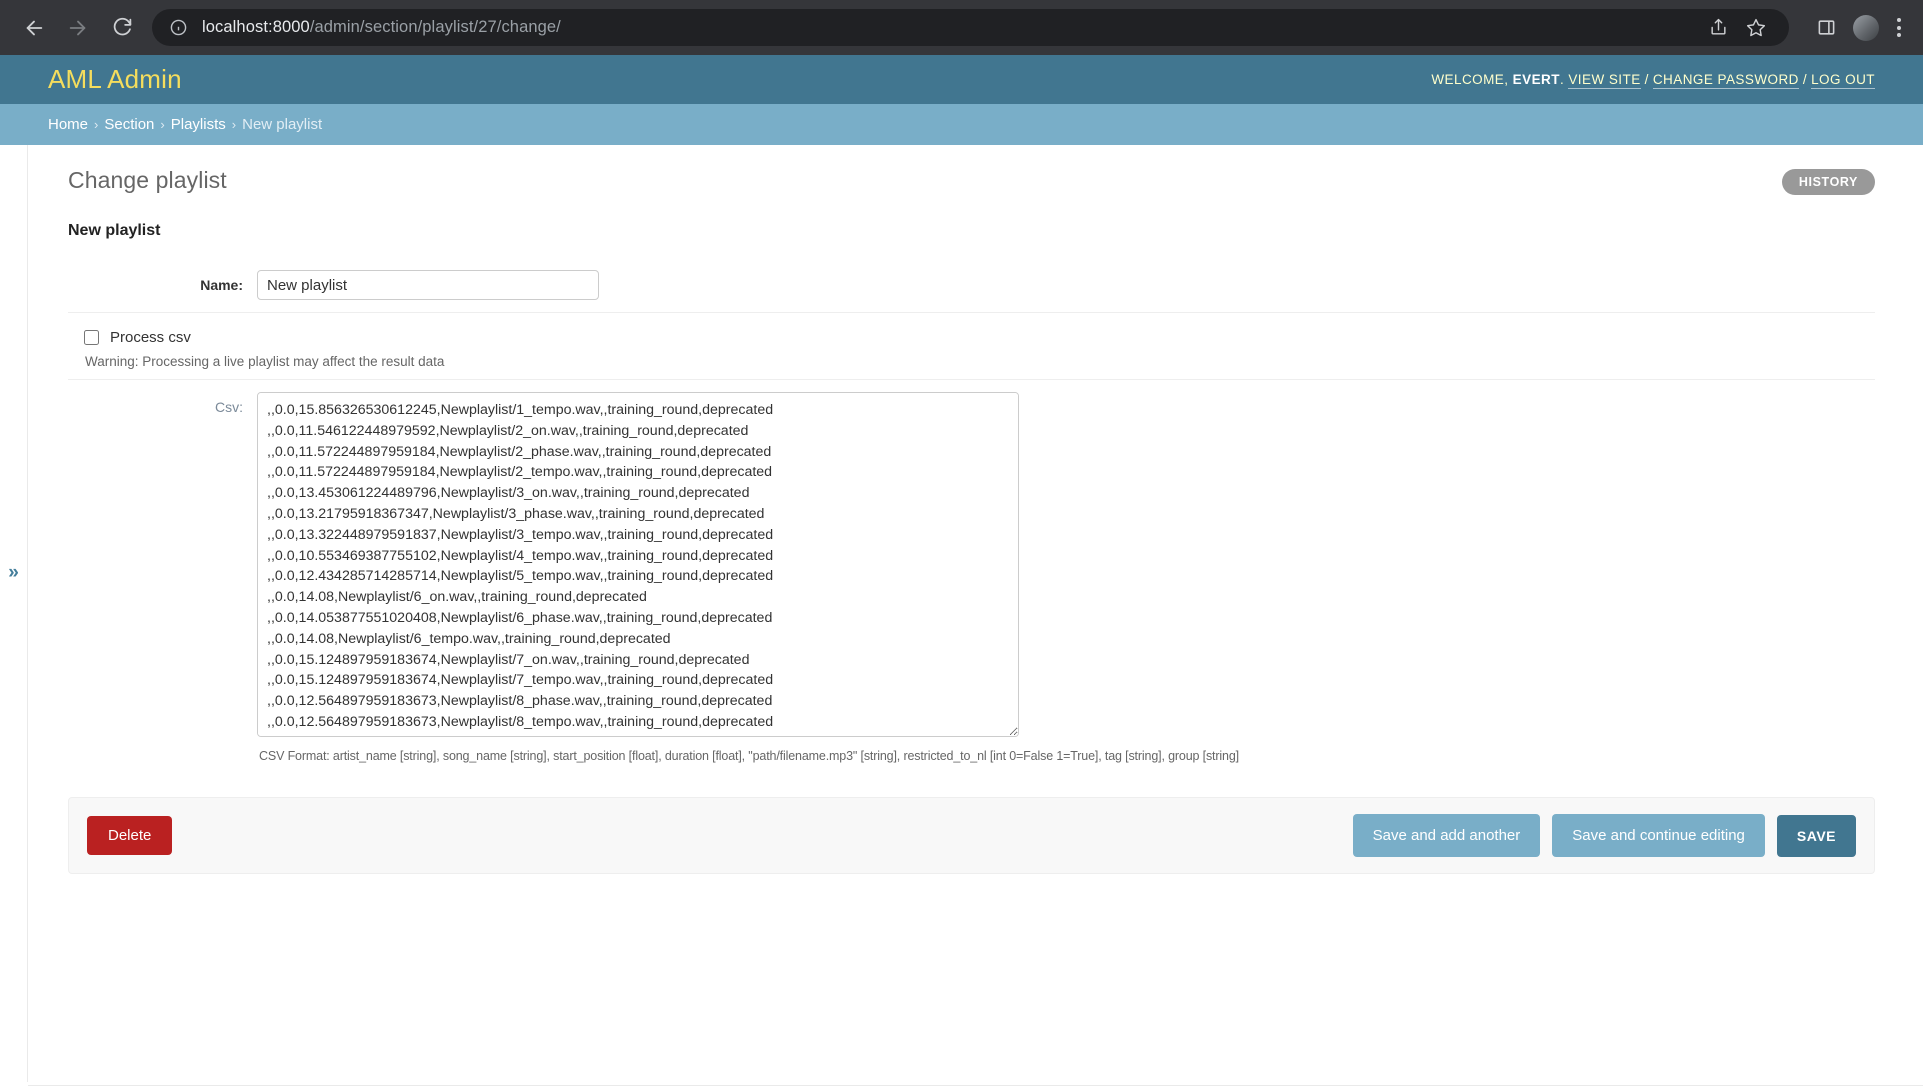 The height and width of the screenshot is (1086, 1923). Describe the element at coordinates (1866, 27) in the screenshot. I see `profile-avatar` at that location.